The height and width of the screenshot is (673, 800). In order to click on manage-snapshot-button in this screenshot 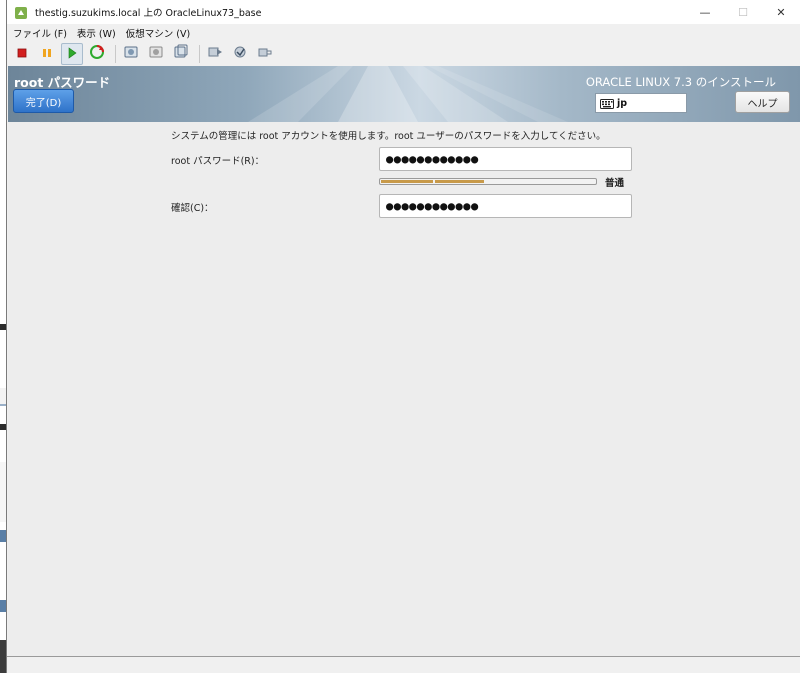, I will do `click(181, 54)`.